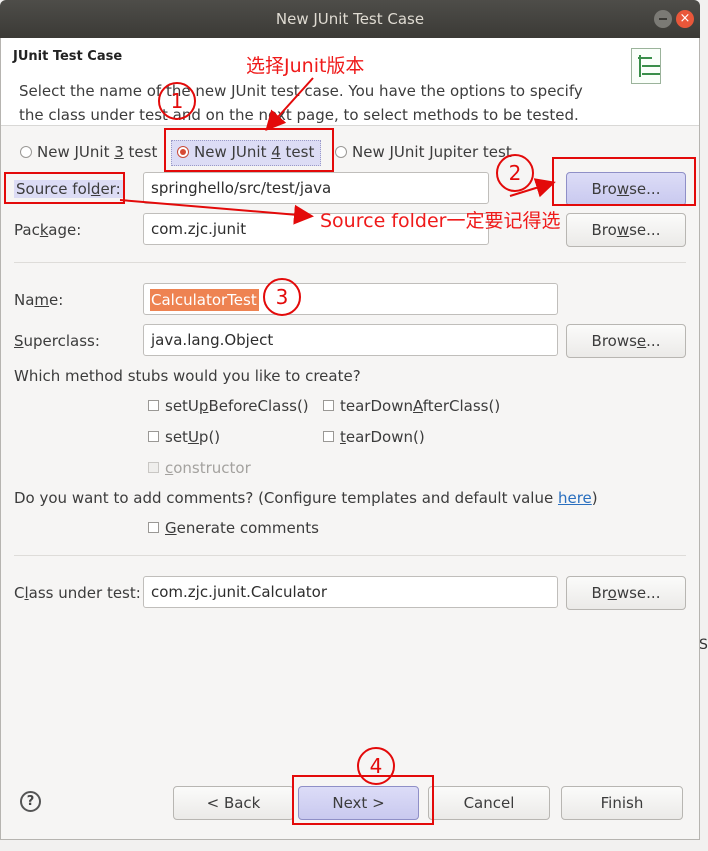 The image size is (708, 851). Describe the element at coordinates (30, 801) in the screenshot. I see `help-icon: ?` at that location.